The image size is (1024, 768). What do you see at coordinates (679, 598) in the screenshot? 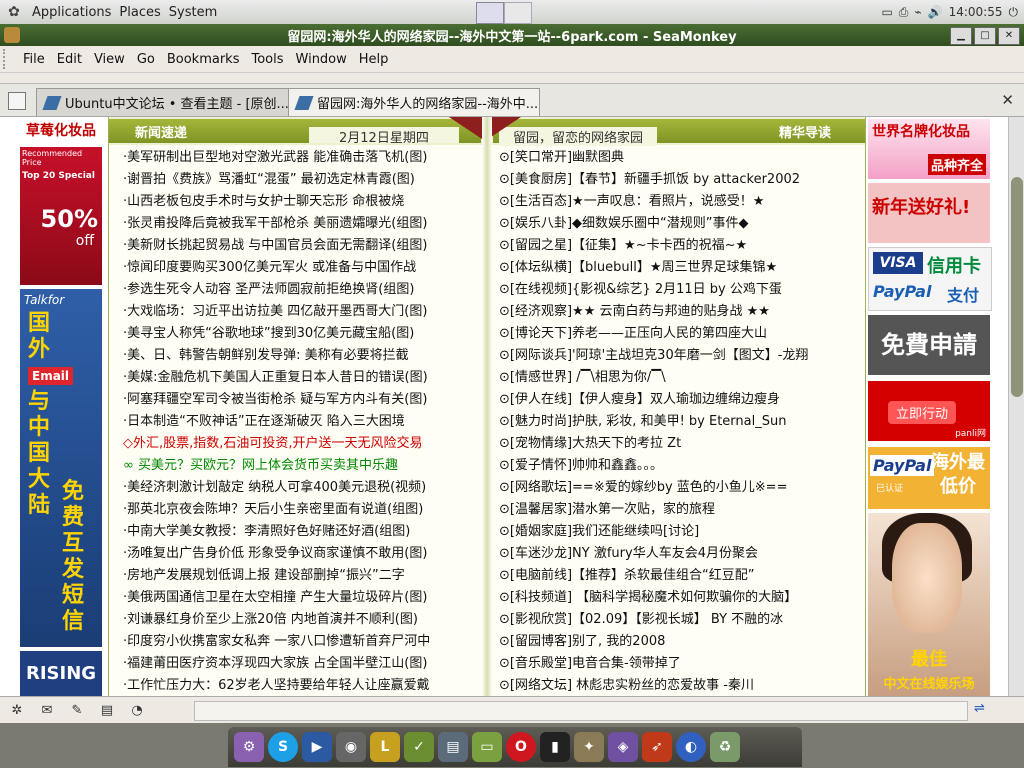
I see `featured-link: ⊙[科技频道] 【脑科学揭秘魔术如何欺骗你的大脑】` at bounding box center [679, 598].